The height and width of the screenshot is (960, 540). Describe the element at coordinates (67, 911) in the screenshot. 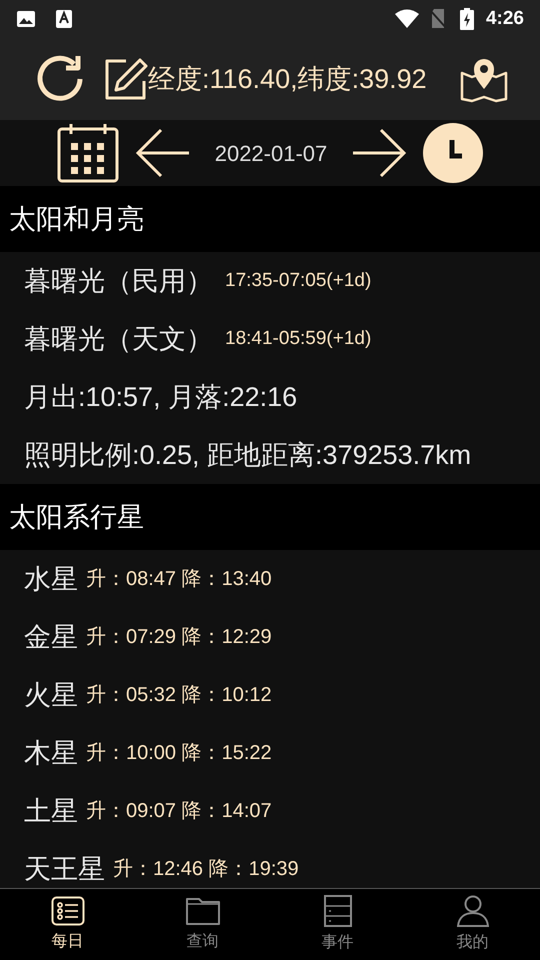

I see `list-icon` at that location.